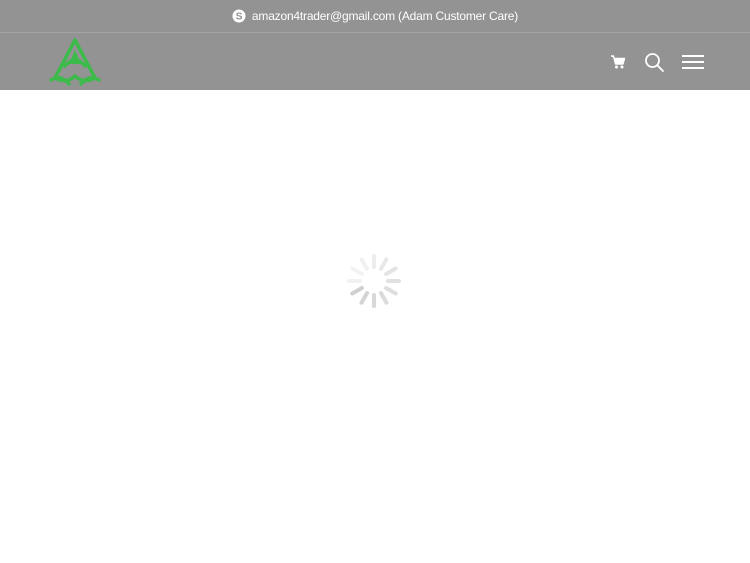  I want to click on svg-text: S, so click(239, 17).